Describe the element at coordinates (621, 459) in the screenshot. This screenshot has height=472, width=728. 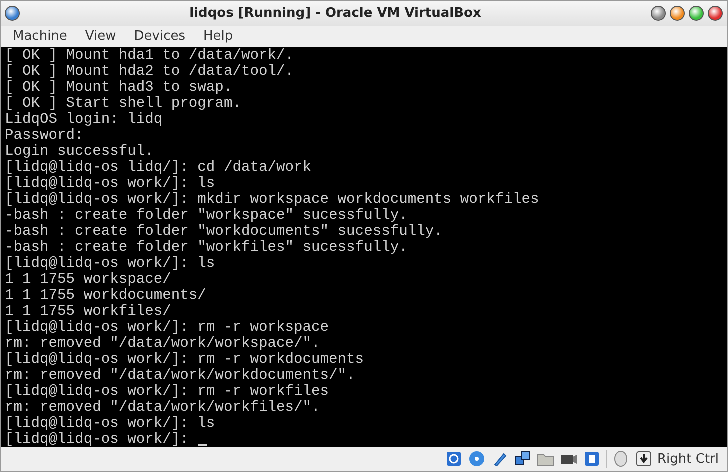
I see `mouse-icon` at that location.